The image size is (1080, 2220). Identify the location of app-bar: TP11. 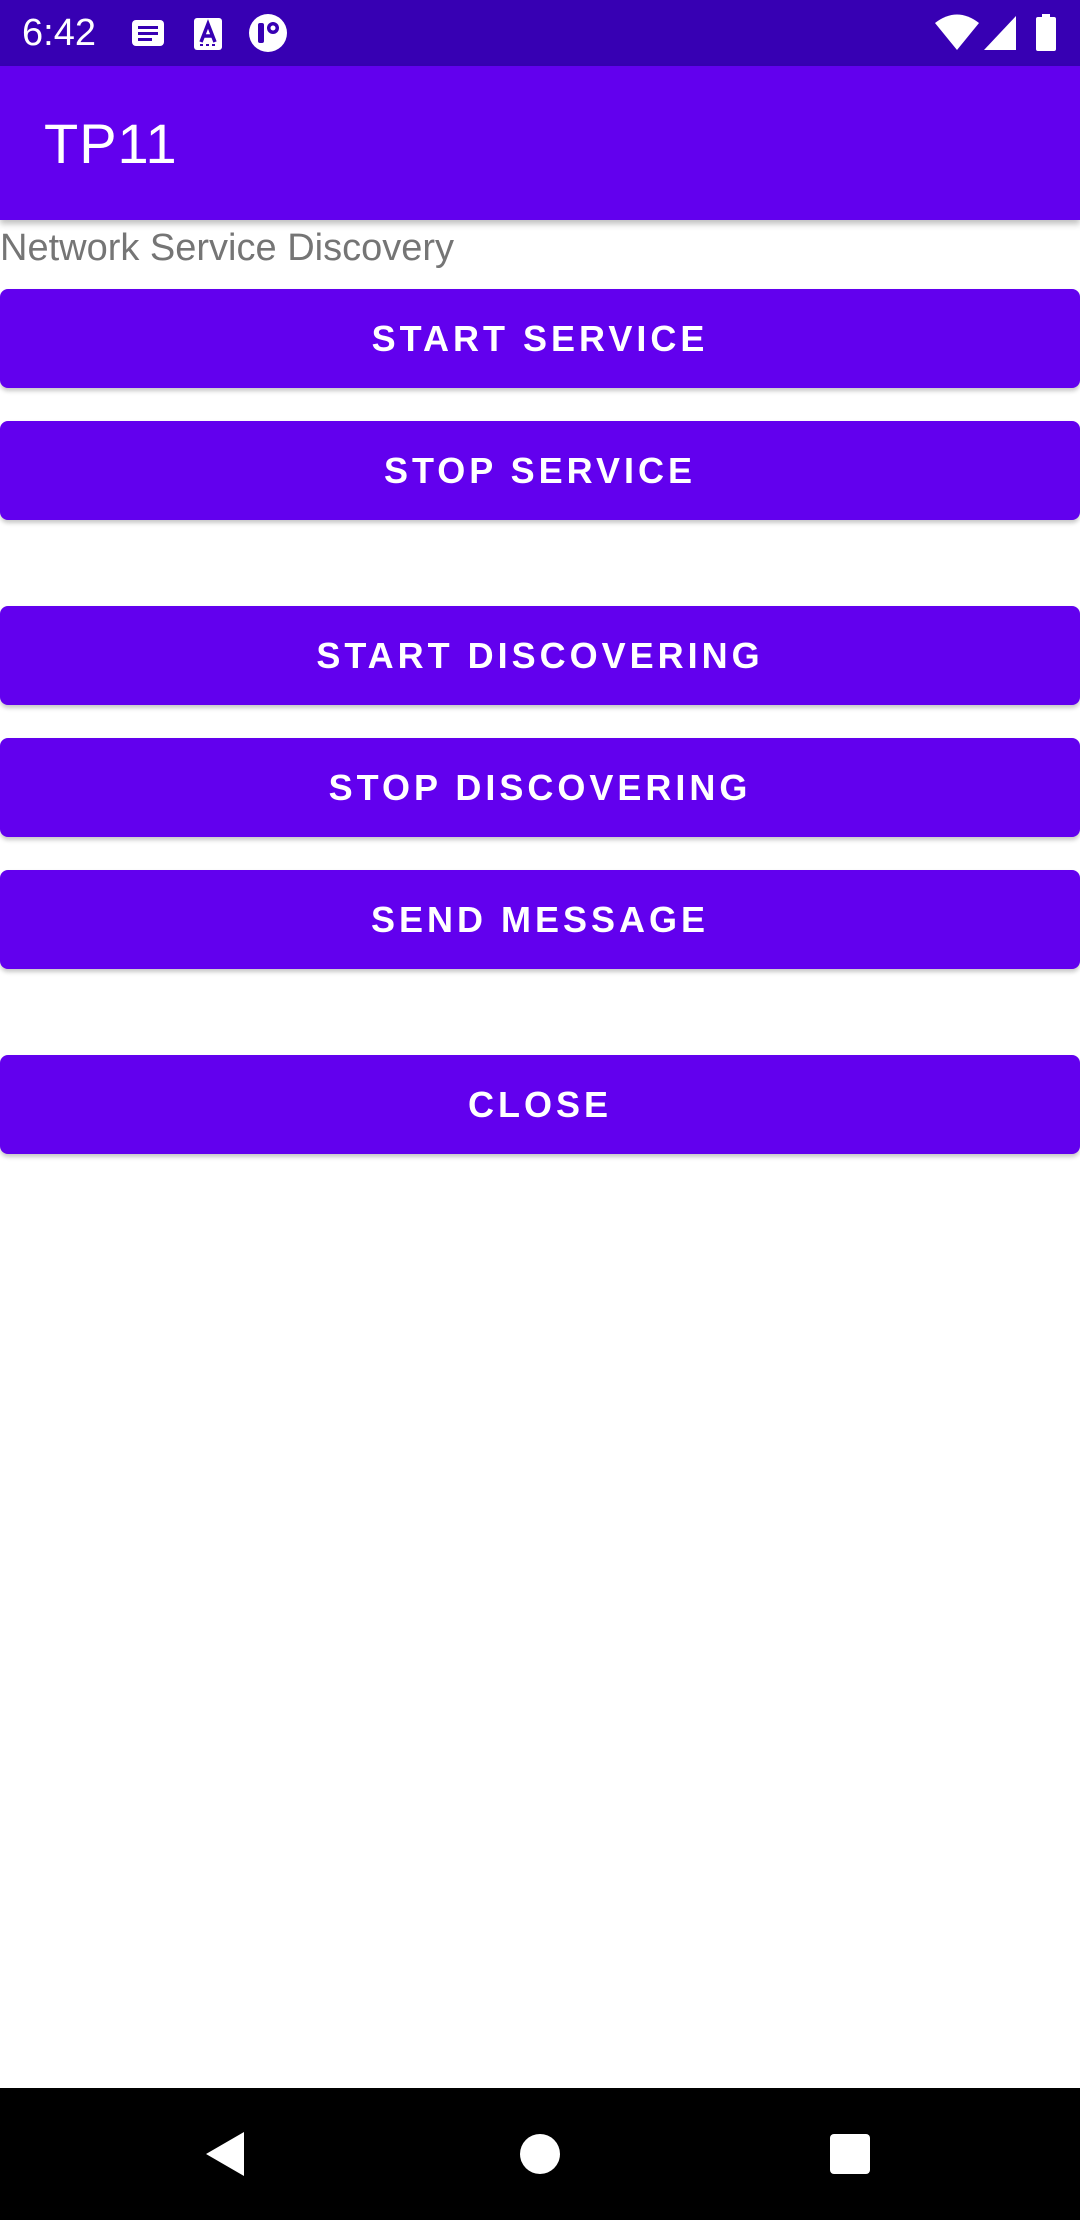
(540, 143).